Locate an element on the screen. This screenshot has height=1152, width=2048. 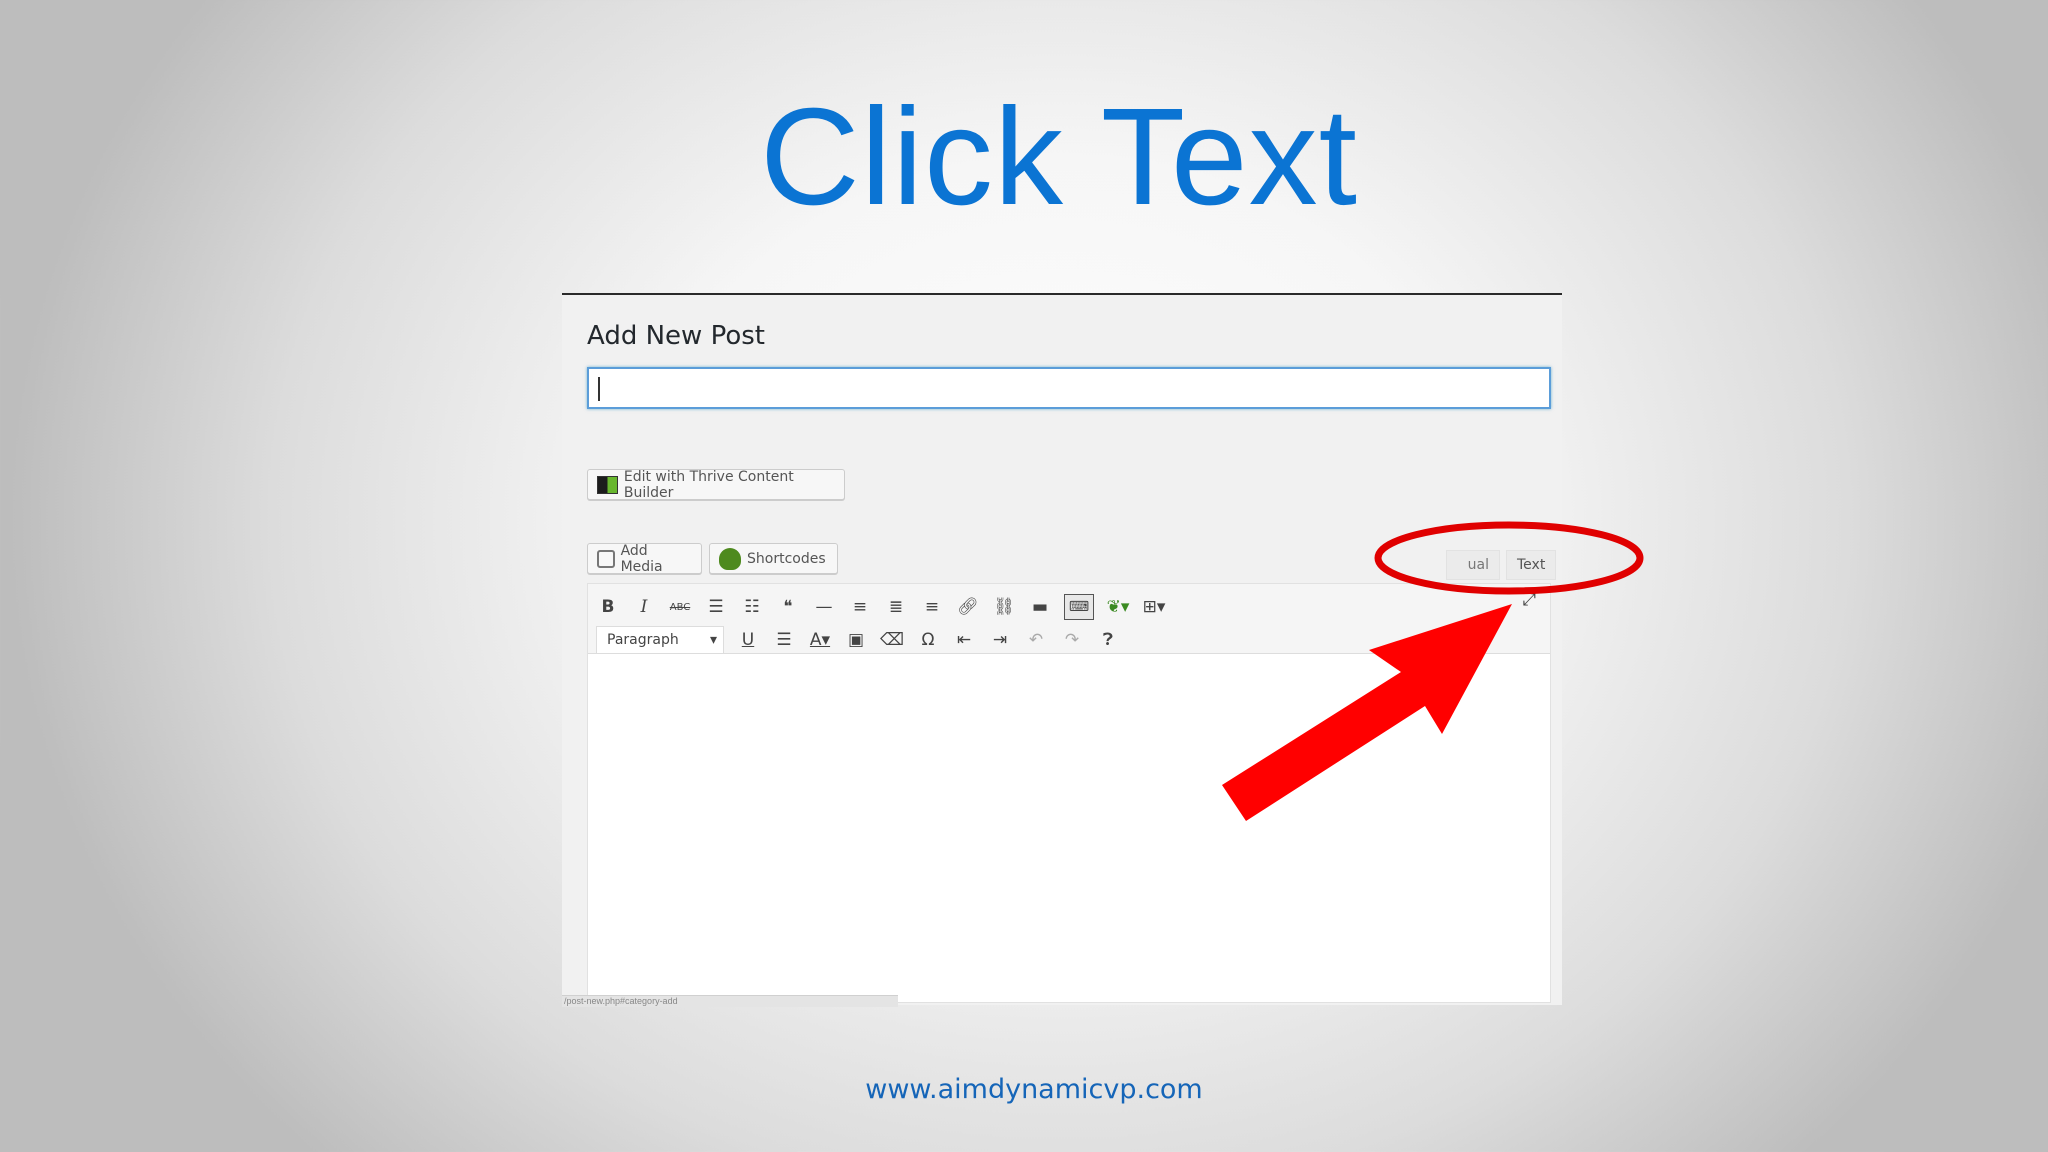
strikethrough-icon: ABC is located at coordinates (680, 607).